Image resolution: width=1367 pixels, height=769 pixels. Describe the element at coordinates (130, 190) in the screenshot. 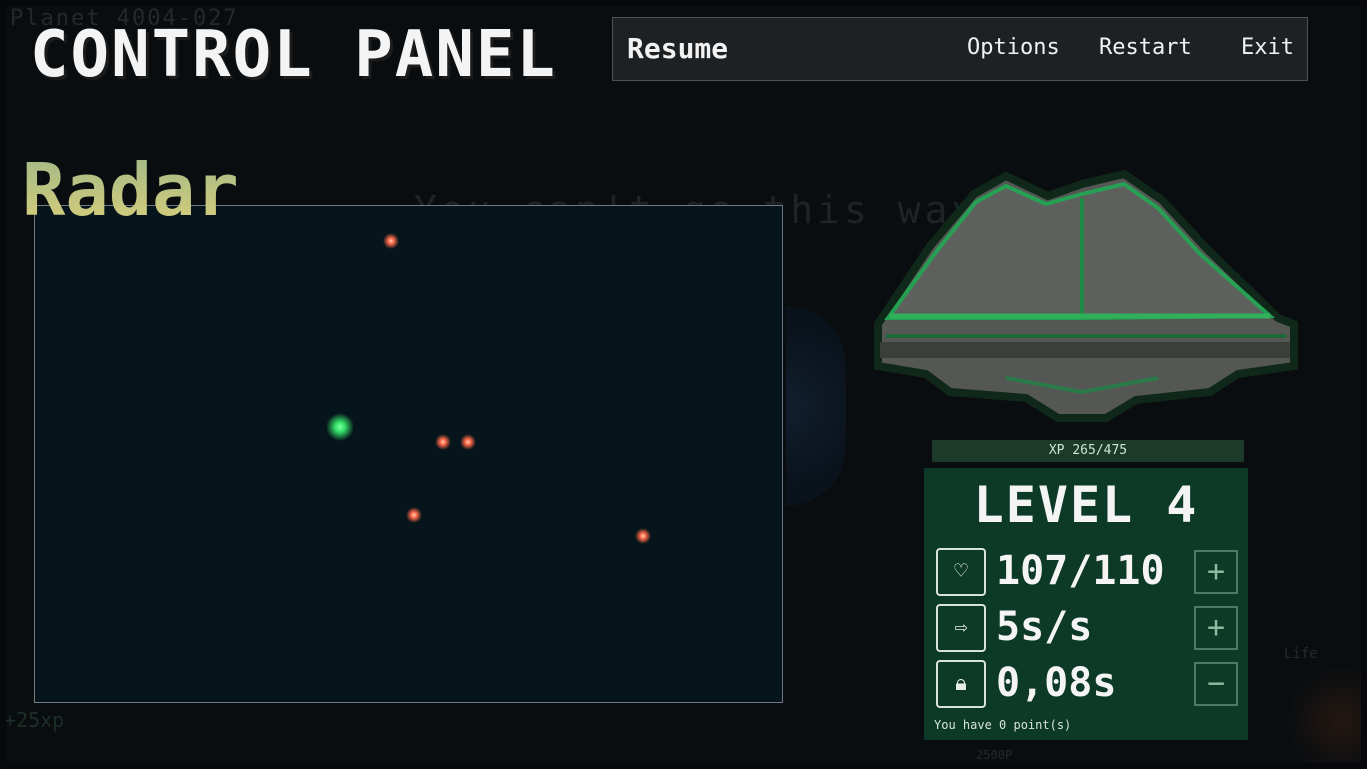

I see `radar-title: Radar` at that location.